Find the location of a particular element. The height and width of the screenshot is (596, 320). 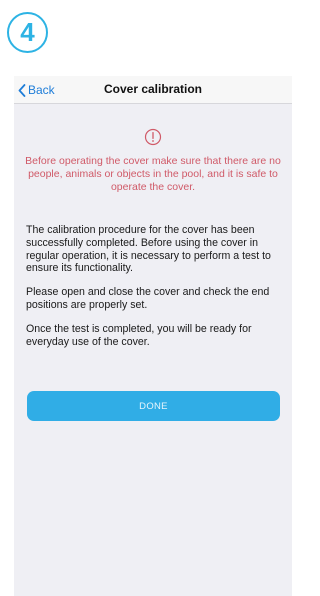

chevron-left-icon is located at coordinates (22, 90).